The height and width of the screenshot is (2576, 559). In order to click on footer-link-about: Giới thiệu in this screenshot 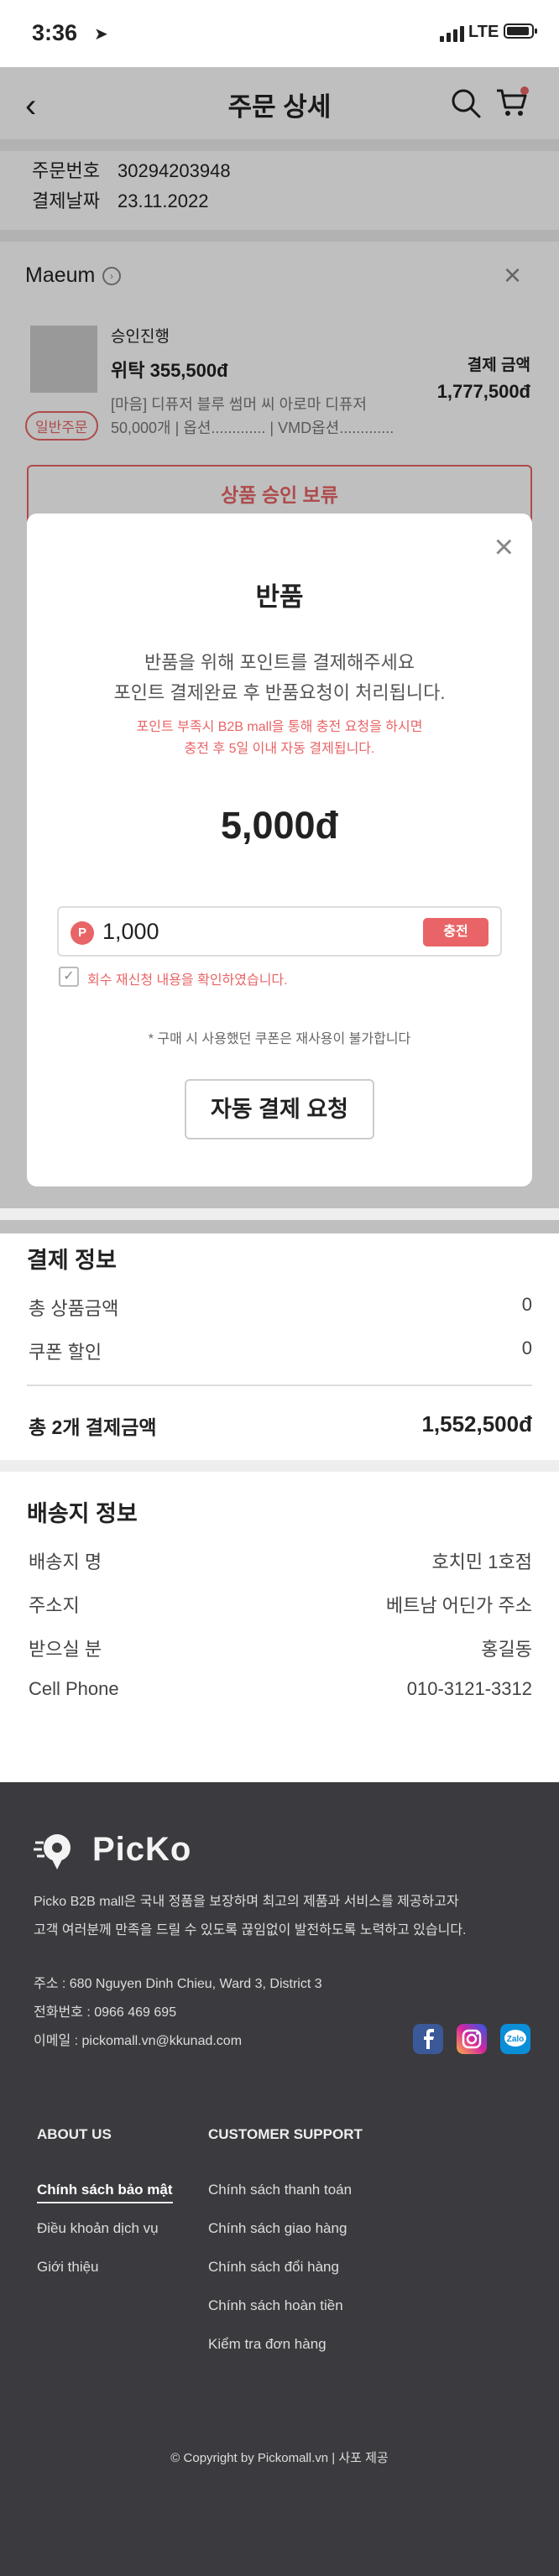, I will do `click(68, 2267)`.